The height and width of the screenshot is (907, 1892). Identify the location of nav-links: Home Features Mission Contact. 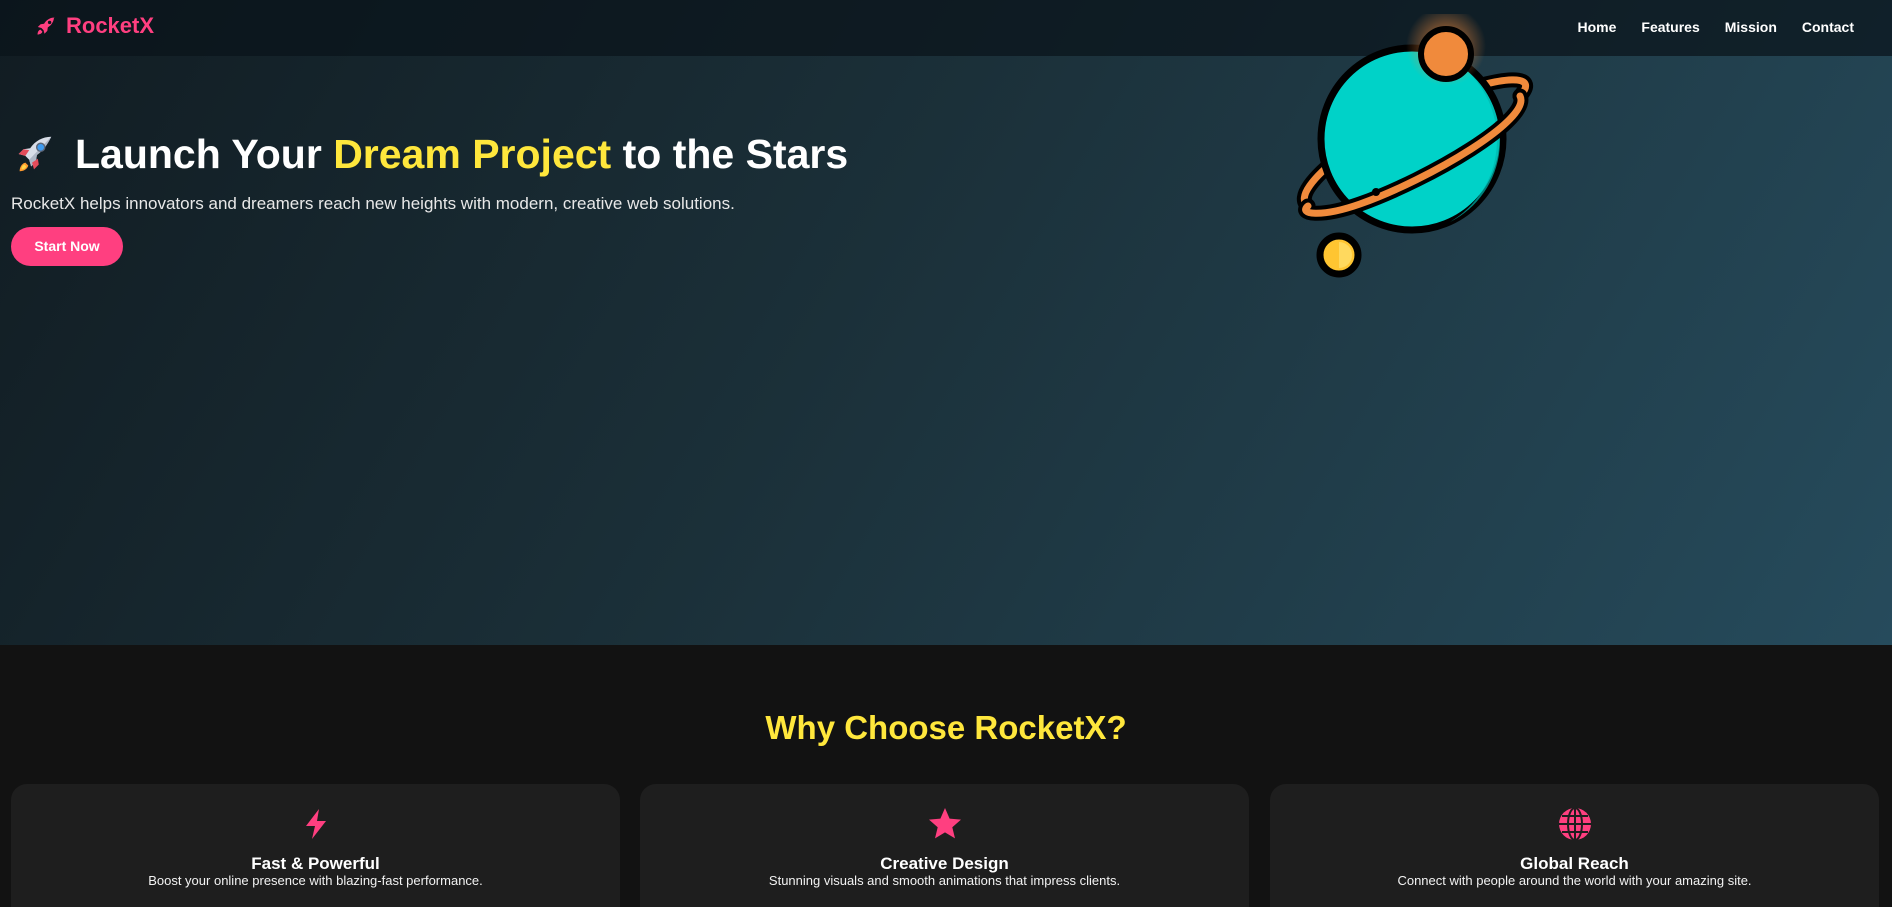
(1715, 27).